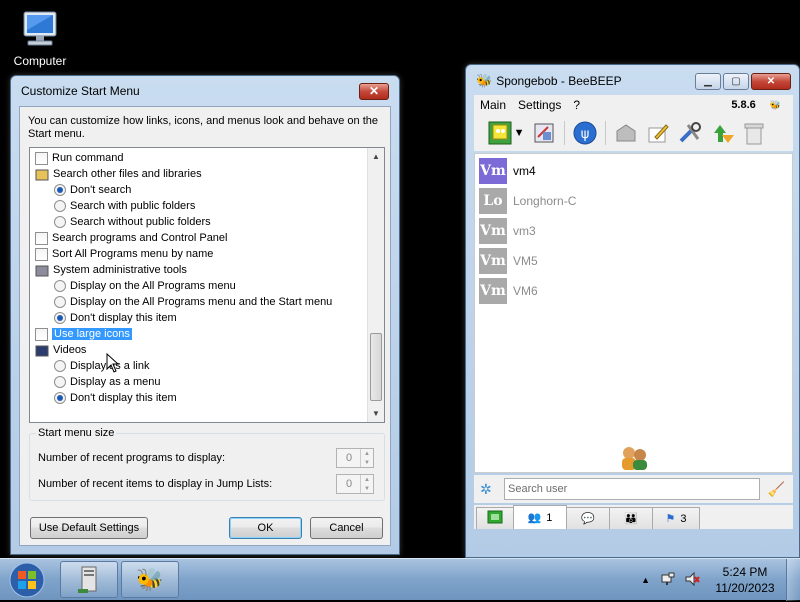 The height and width of the screenshot is (602, 800). Describe the element at coordinates (540, 517) in the screenshot. I see `tab-users: 👥 1` at that location.